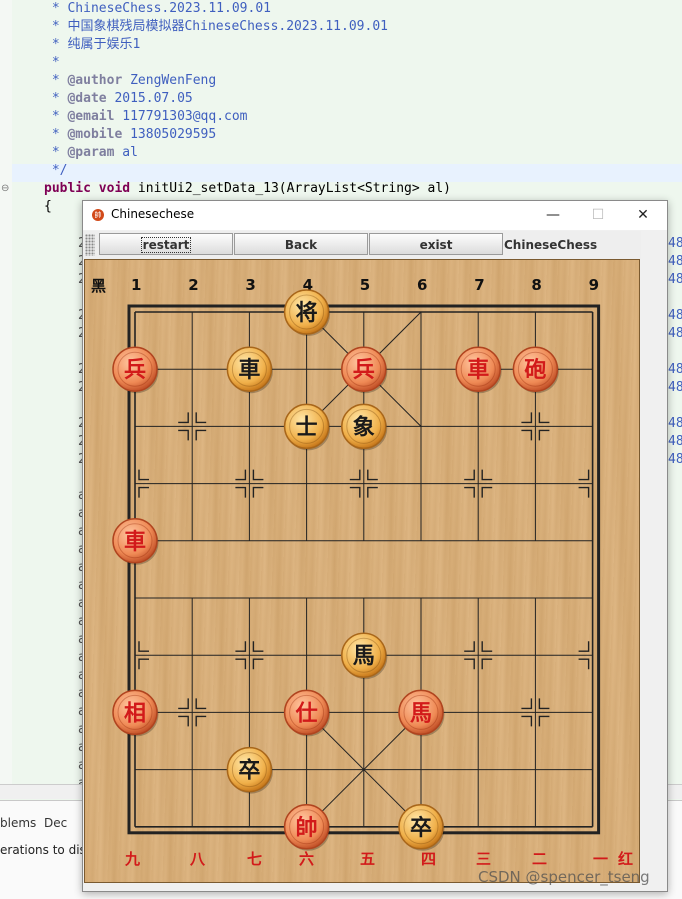 The image size is (682, 899). Describe the element at coordinates (301, 244) in the screenshot. I see `back-button: Back` at that location.